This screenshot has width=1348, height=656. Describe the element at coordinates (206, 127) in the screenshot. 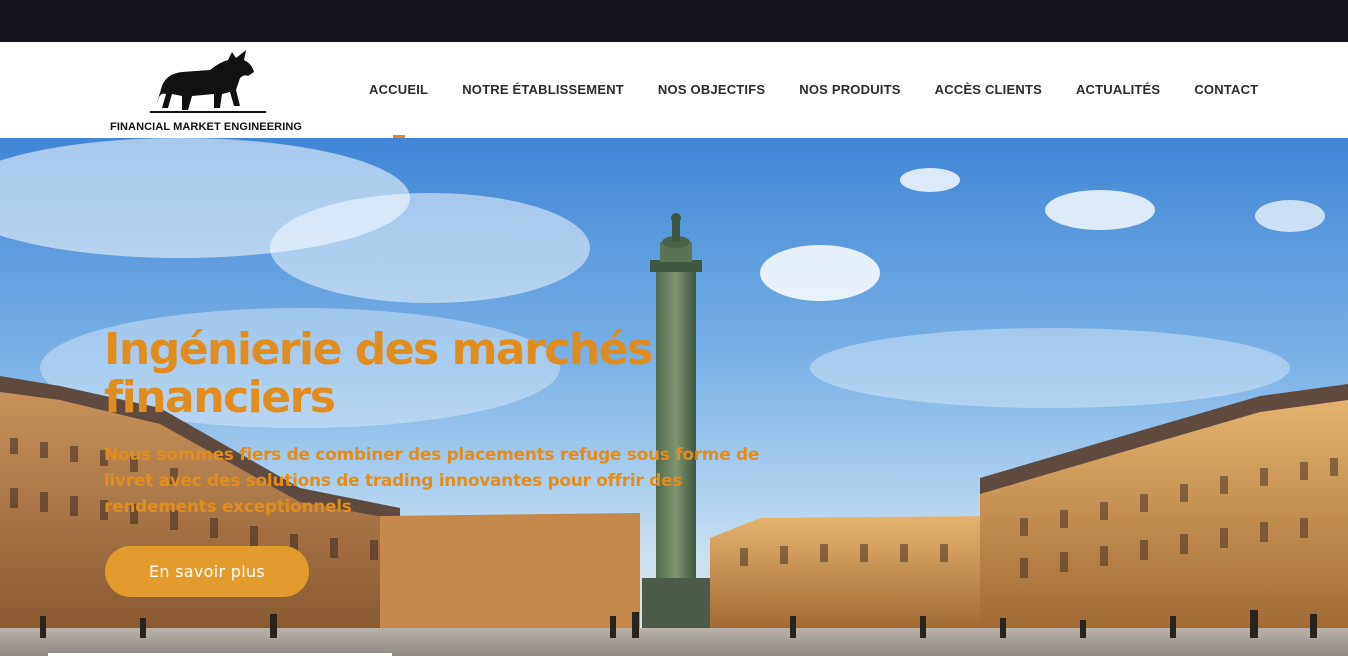

I see `logo-text: FINANCIAL MARKET ENGINEERING` at that location.